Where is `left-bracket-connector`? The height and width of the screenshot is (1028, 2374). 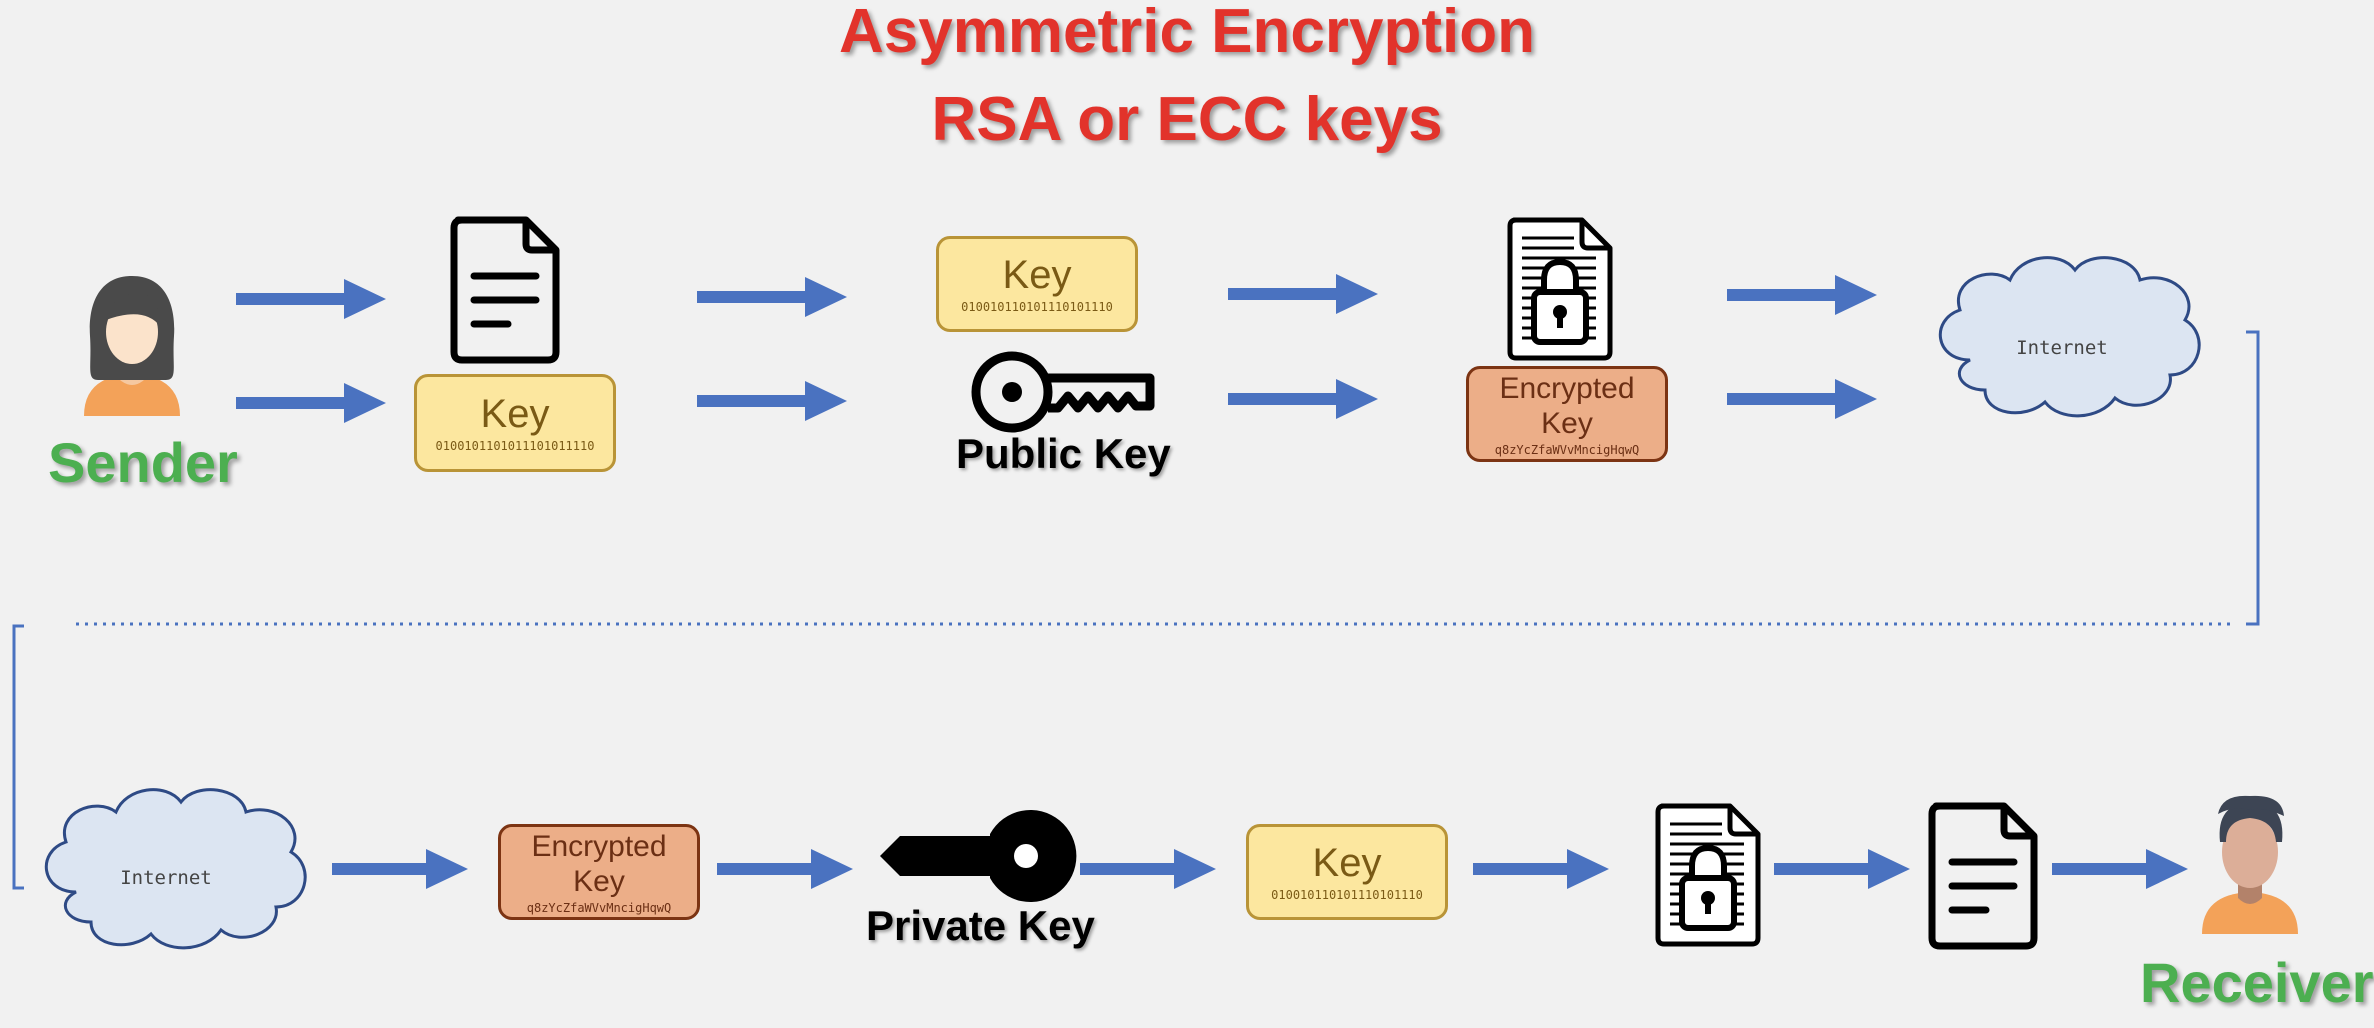 left-bracket-connector is located at coordinates (18, 757).